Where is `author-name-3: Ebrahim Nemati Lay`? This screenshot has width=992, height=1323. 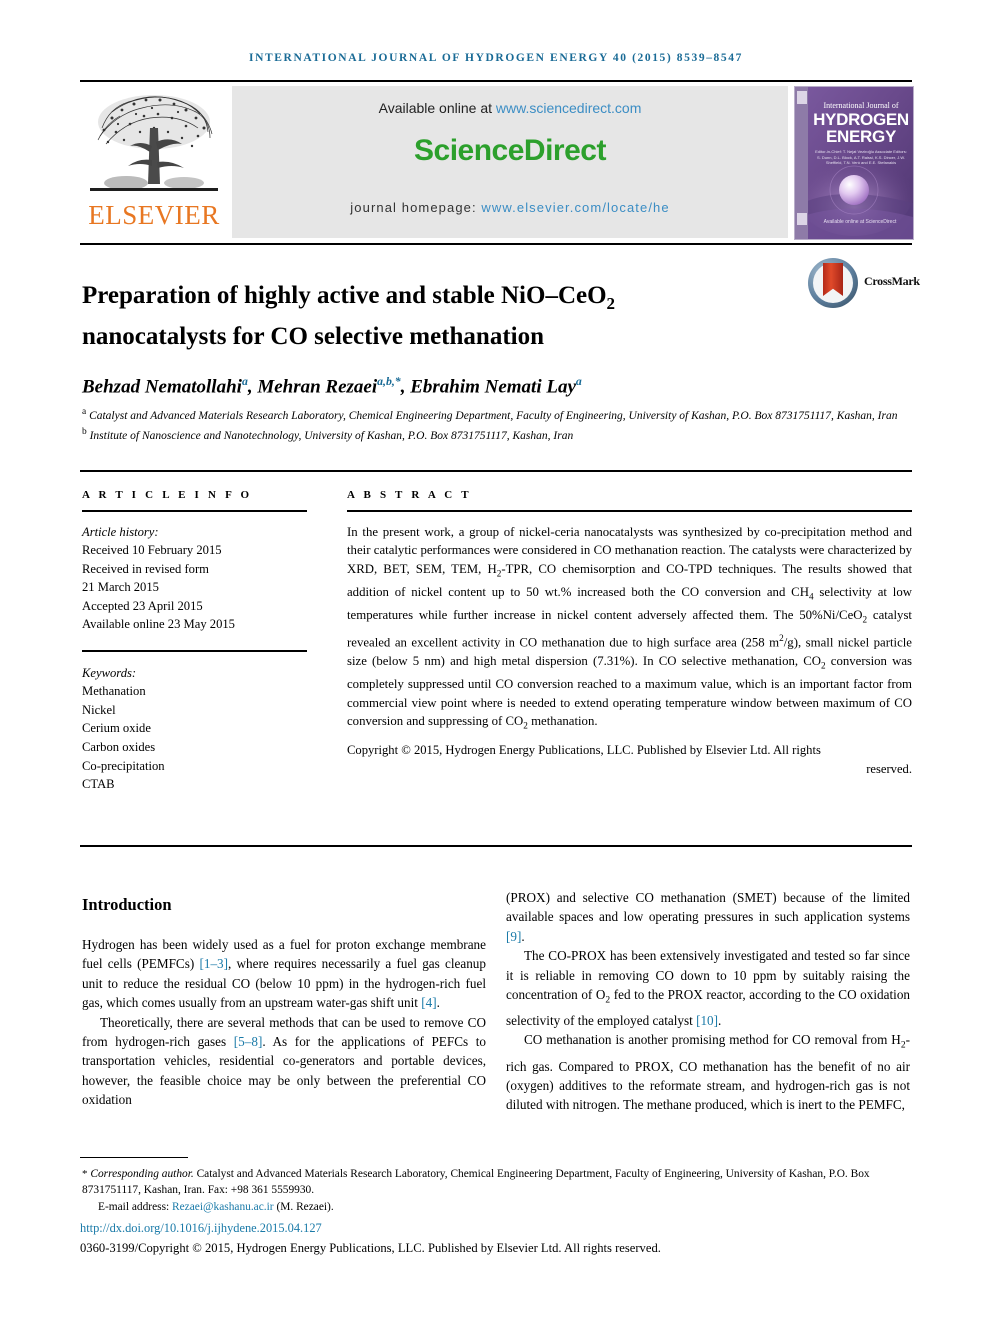
author-name-3: Ebrahim Nemati Lay is located at coordinates (493, 387).